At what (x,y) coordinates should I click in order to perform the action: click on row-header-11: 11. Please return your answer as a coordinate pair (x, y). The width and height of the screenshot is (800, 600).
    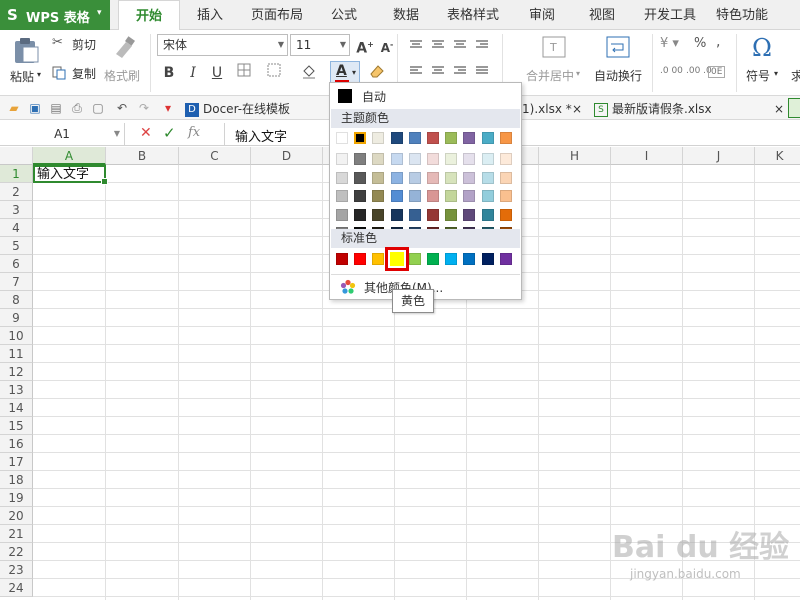
    Looking at the image, I should click on (16, 354).